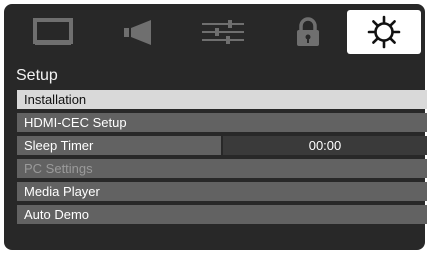 This screenshot has height=253, width=430. I want to click on menu-item-sleep-timer: Sleep Timer 00:00, so click(222, 145).